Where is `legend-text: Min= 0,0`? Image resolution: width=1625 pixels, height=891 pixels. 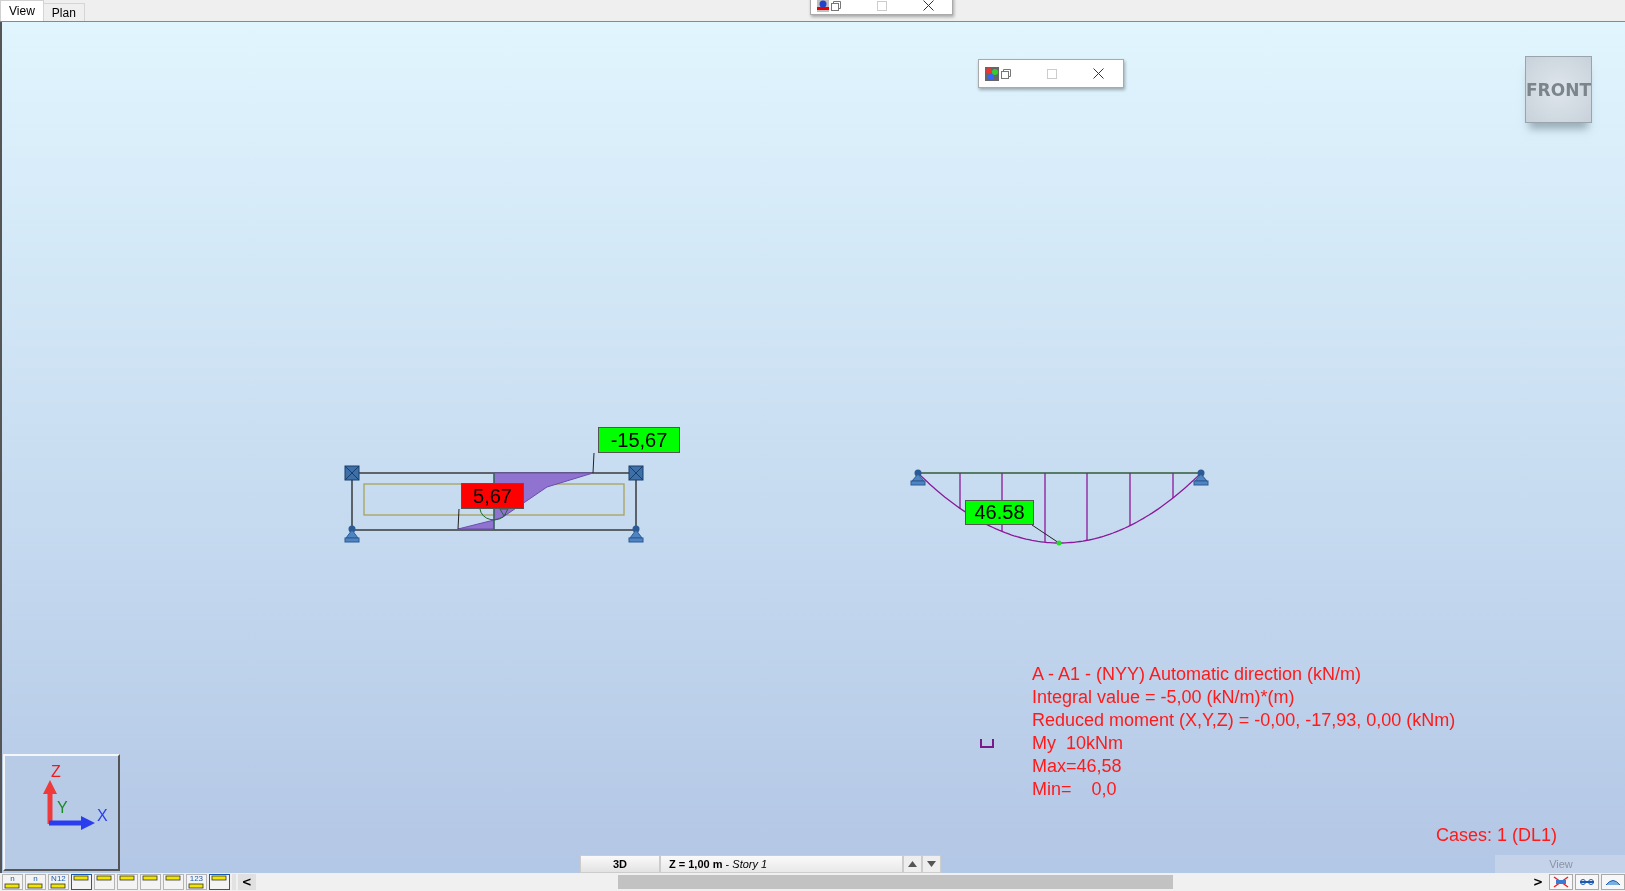
legend-text: Min= 0,0 is located at coordinates (1074, 789).